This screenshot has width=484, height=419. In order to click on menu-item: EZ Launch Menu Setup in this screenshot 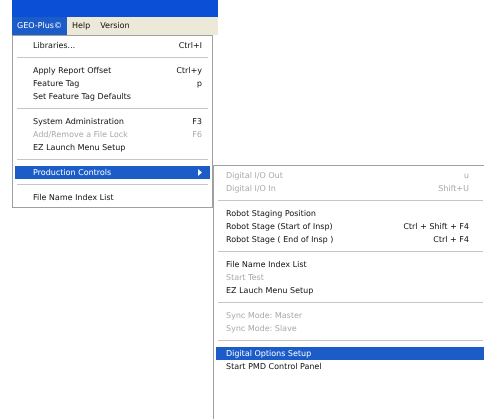, I will do `click(112, 147)`.